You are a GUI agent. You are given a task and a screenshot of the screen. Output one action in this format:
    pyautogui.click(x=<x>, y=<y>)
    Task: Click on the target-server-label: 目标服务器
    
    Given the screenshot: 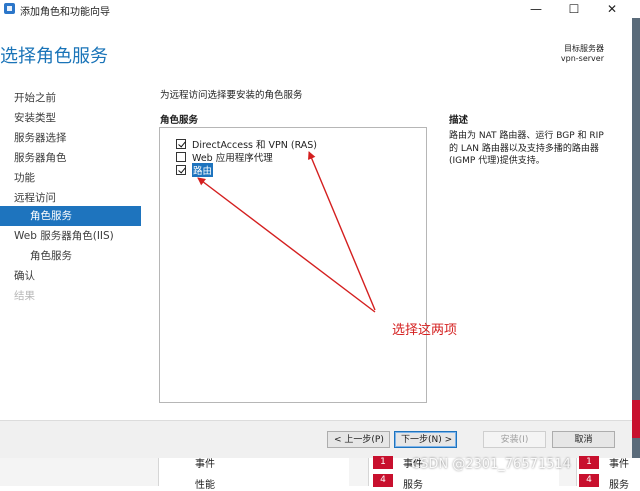 What is the action you would take?
    pyautogui.click(x=584, y=48)
    